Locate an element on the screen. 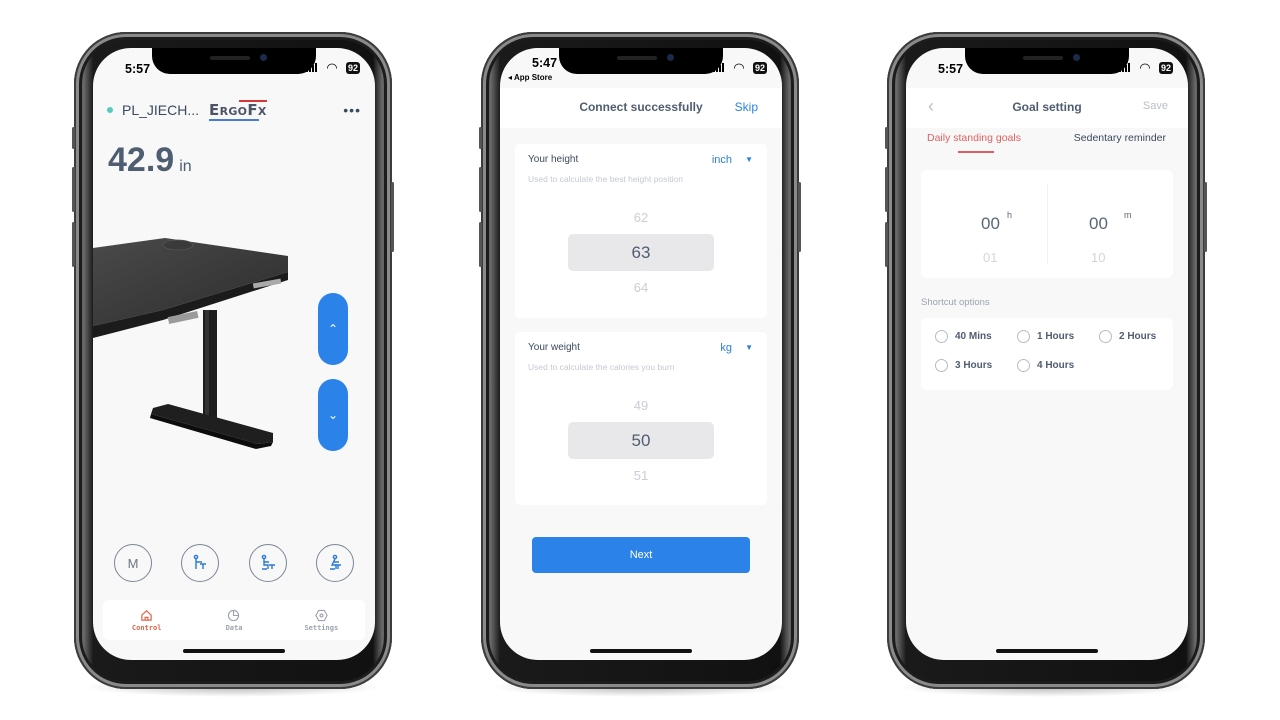 The image size is (1280, 720). goal-tabs: Daily standing goals Sedentary reminder is located at coordinates (1047, 147).